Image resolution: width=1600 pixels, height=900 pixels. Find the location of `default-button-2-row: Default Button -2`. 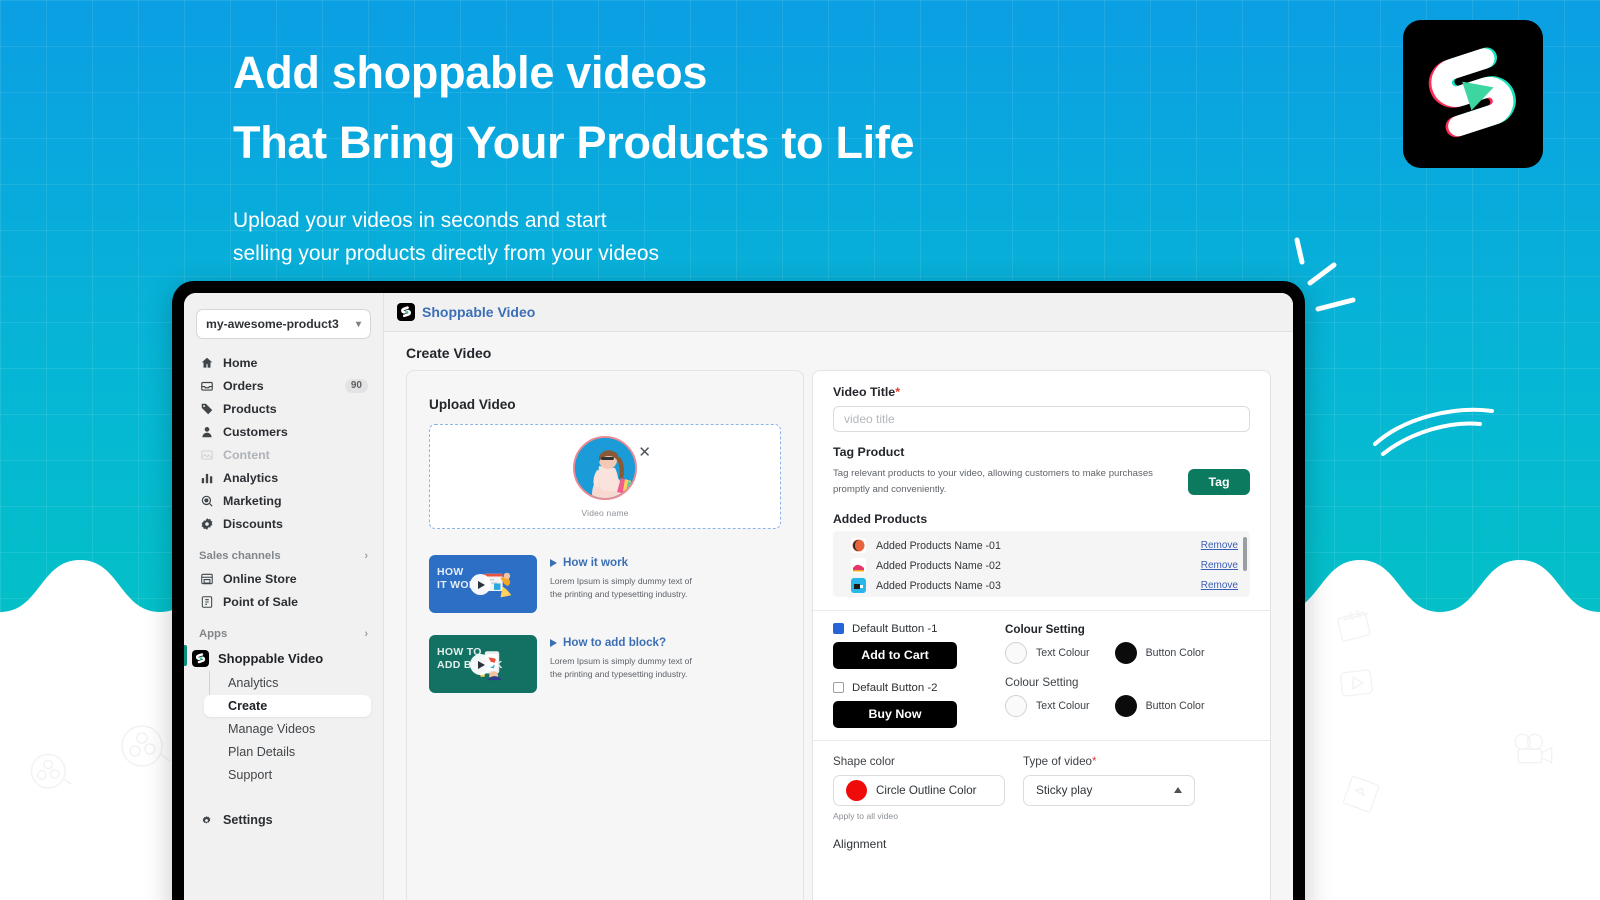

default-button-2-row: Default Button -2 is located at coordinates (919, 688).